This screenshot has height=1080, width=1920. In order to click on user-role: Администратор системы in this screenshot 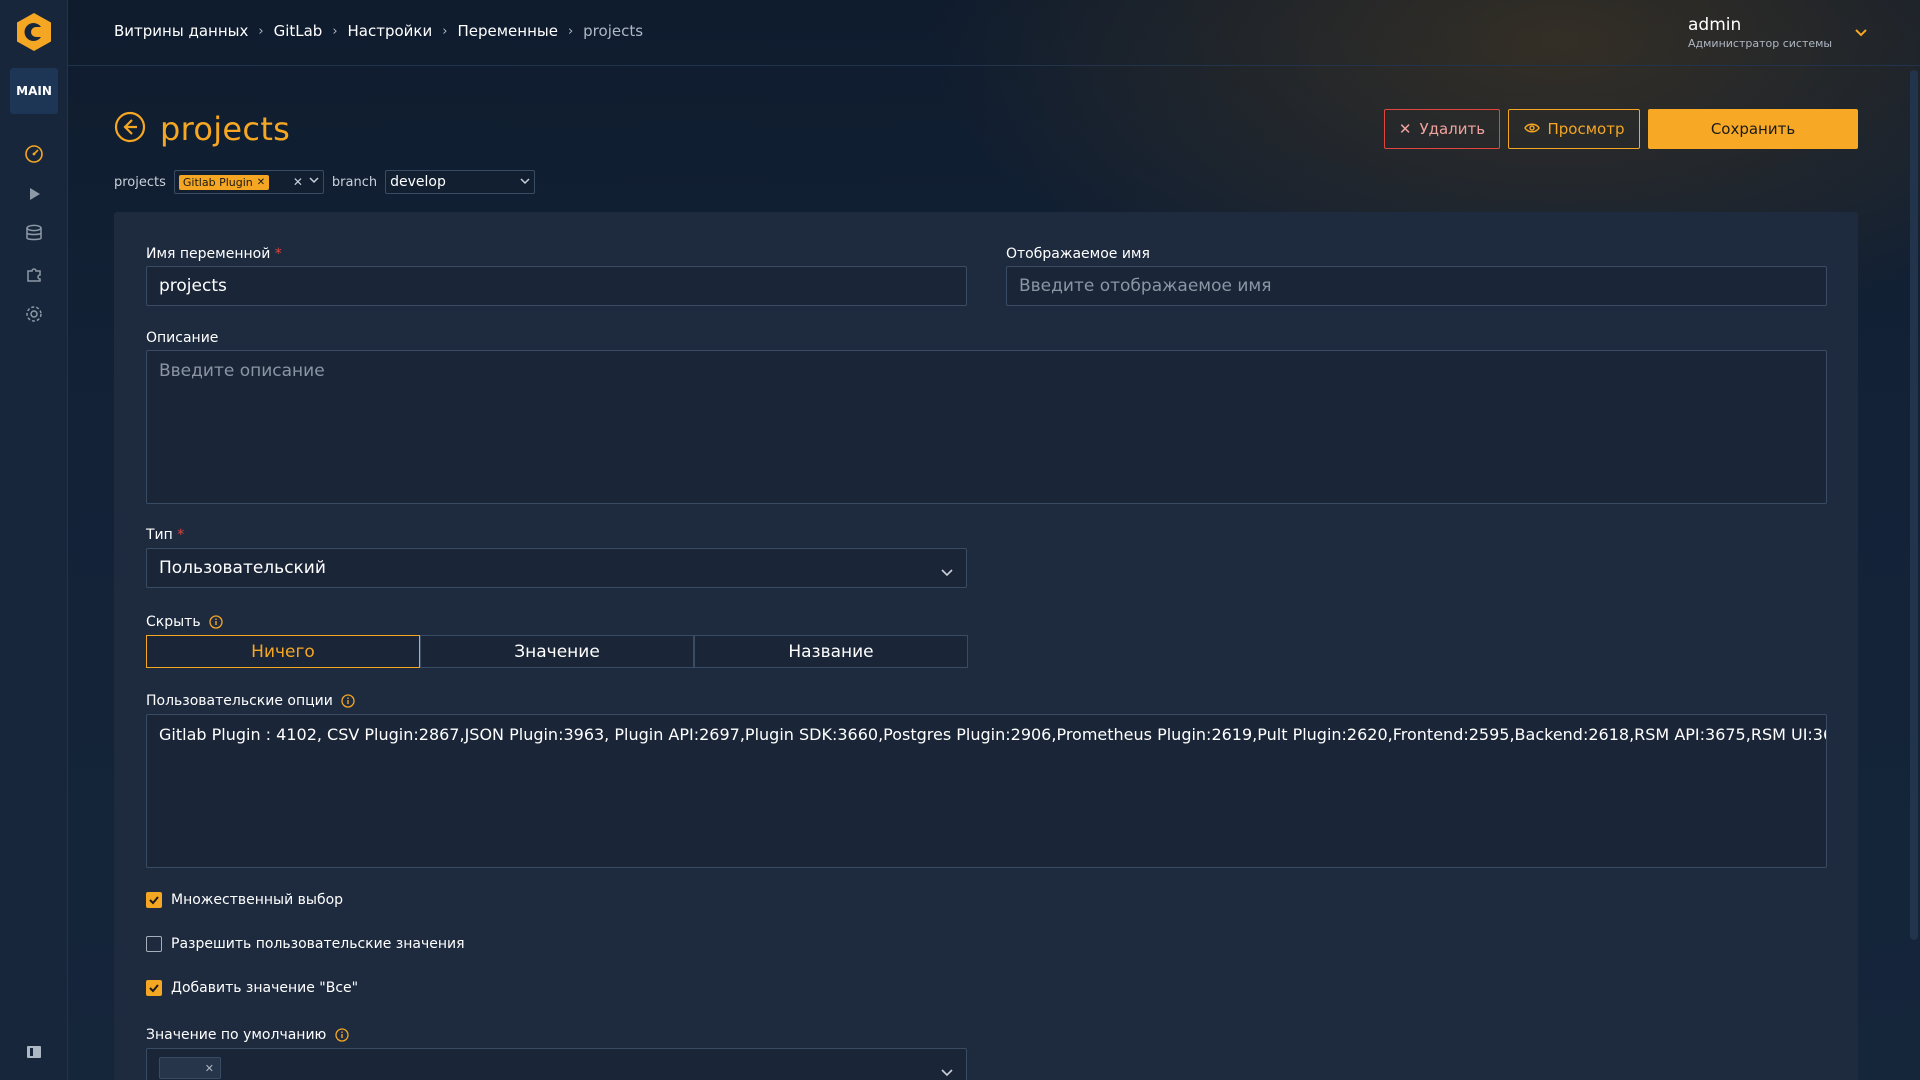, I will do `click(1760, 43)`.